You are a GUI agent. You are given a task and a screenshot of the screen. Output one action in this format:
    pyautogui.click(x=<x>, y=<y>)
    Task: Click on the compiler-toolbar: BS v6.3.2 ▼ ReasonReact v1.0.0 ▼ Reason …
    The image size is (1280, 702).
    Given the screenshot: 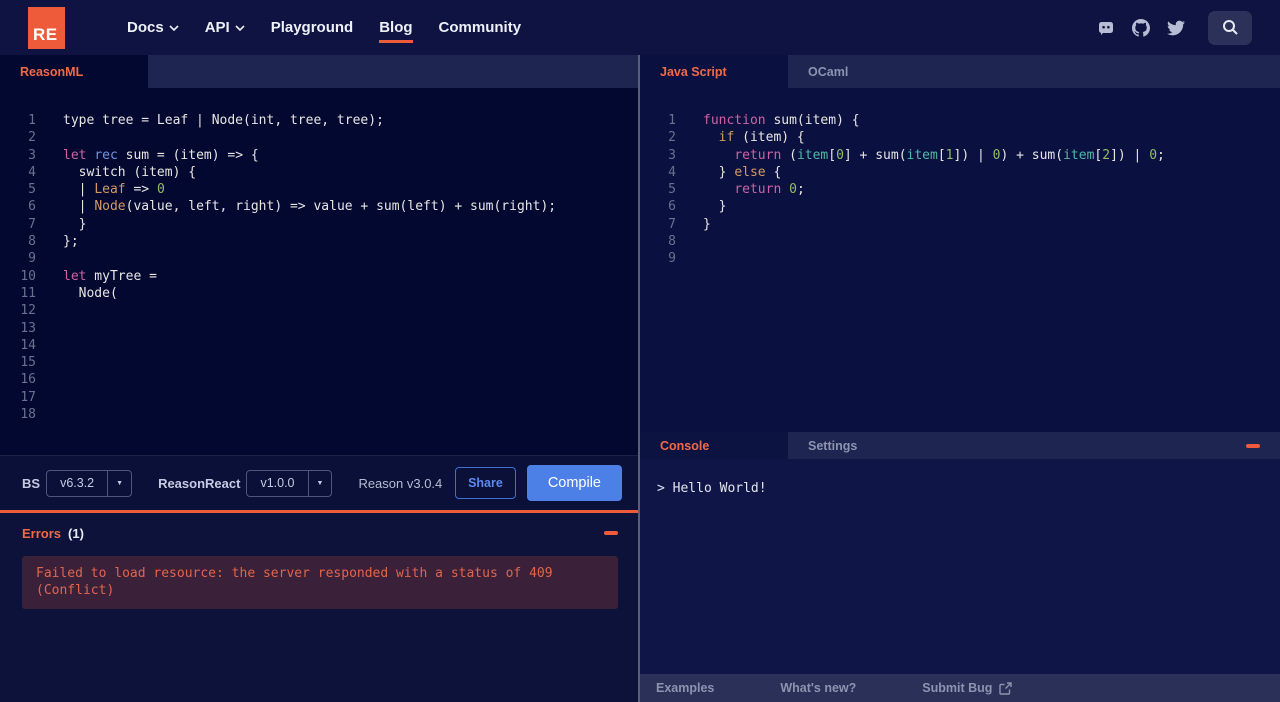 What is the action you would take?
    pyautogui.click(x=319, y=482)
    